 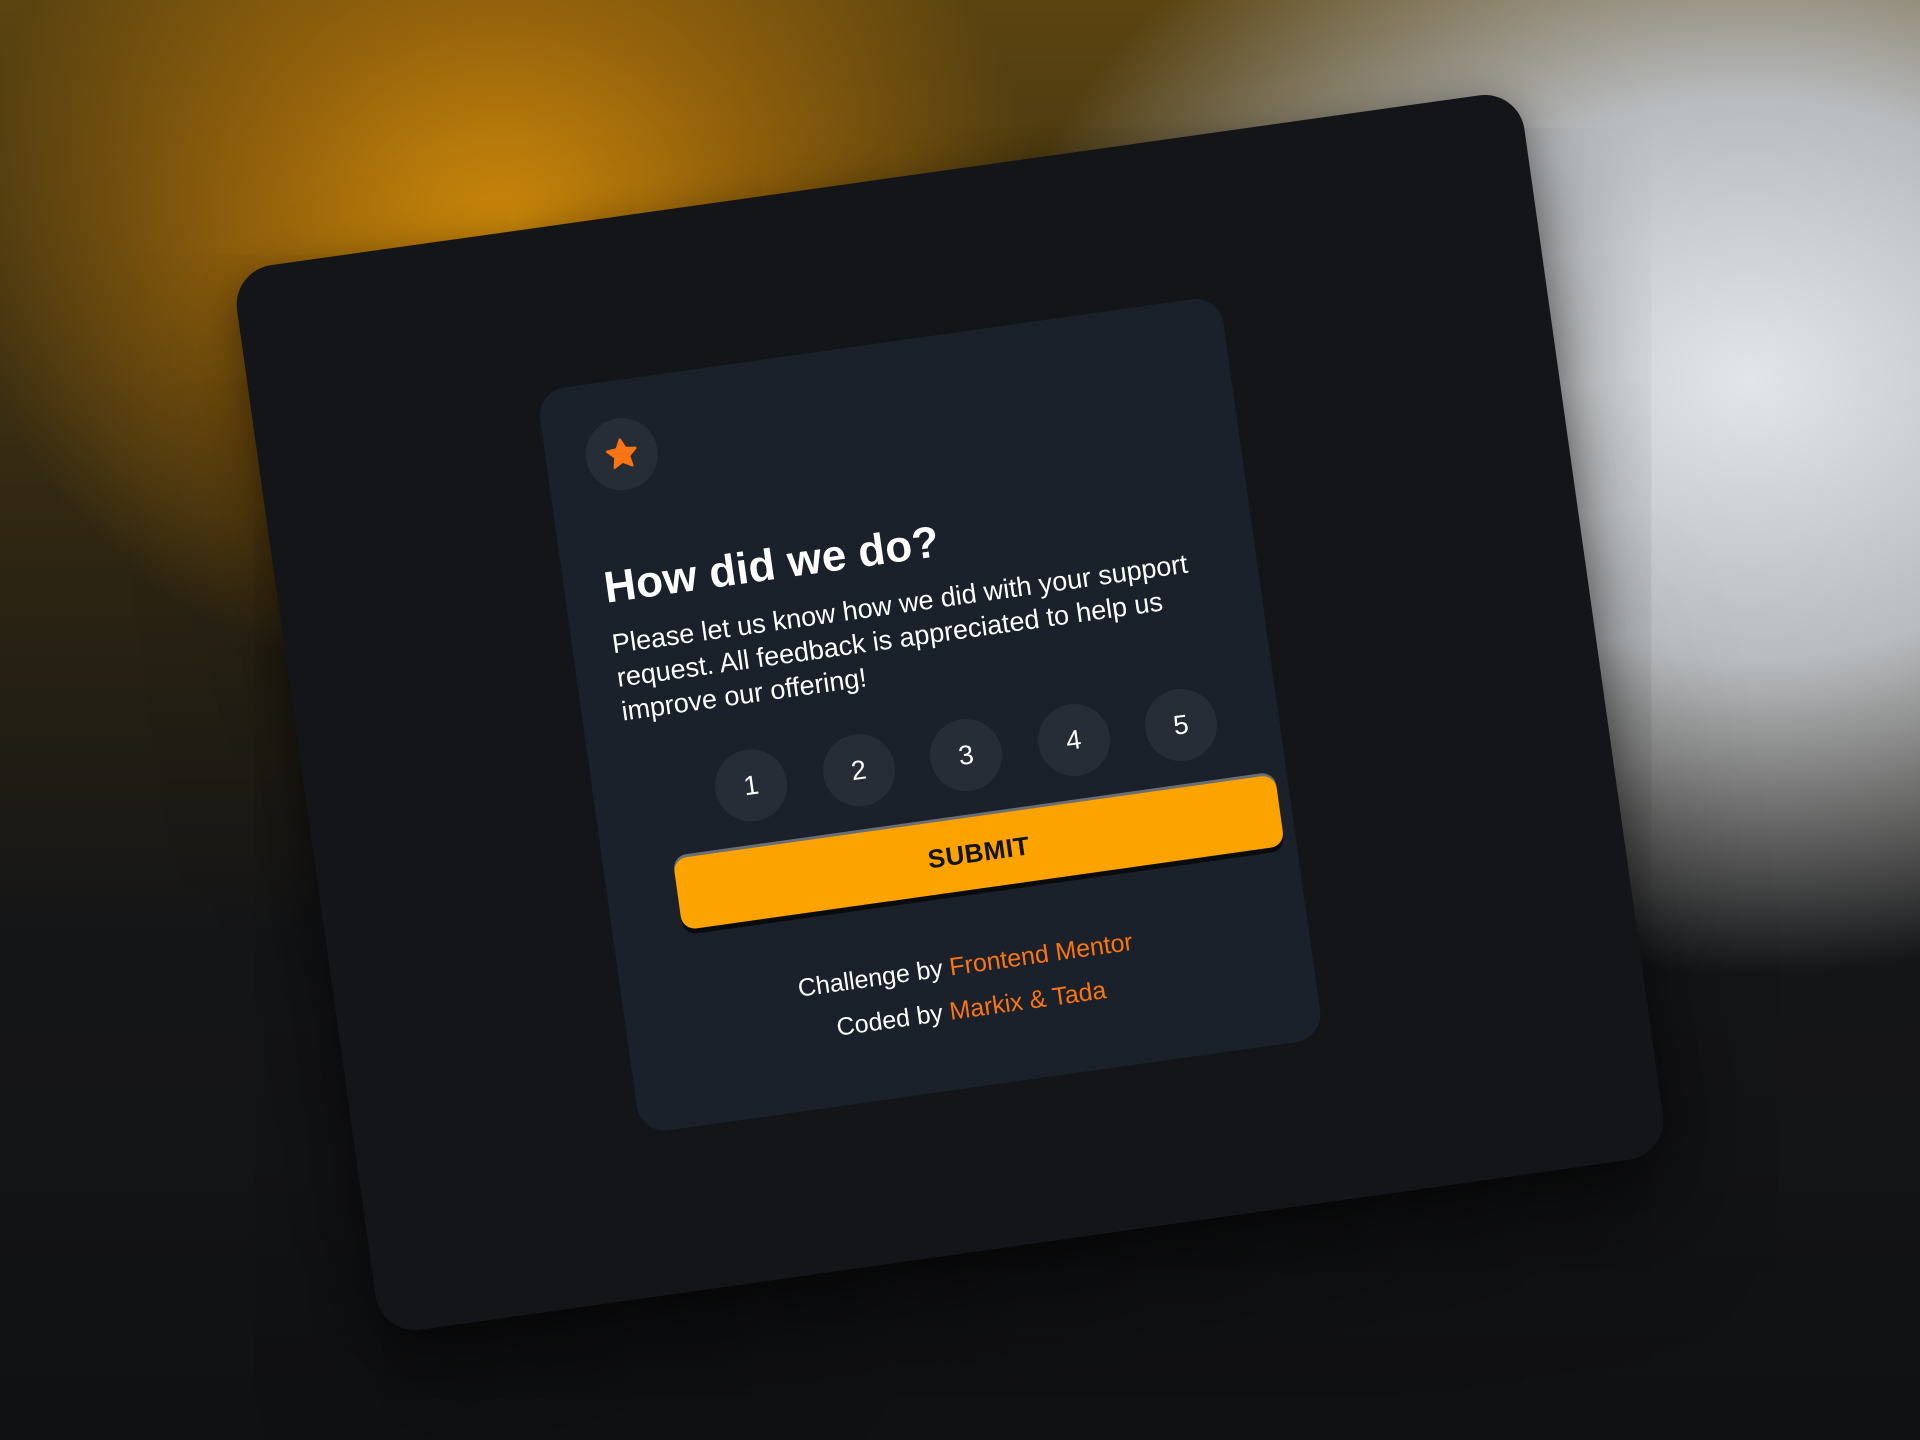 What do you see at coordinates (1073, 740) in the screenshot?
I see `rating-option-4: 4` at bounding box center [1073, 740].